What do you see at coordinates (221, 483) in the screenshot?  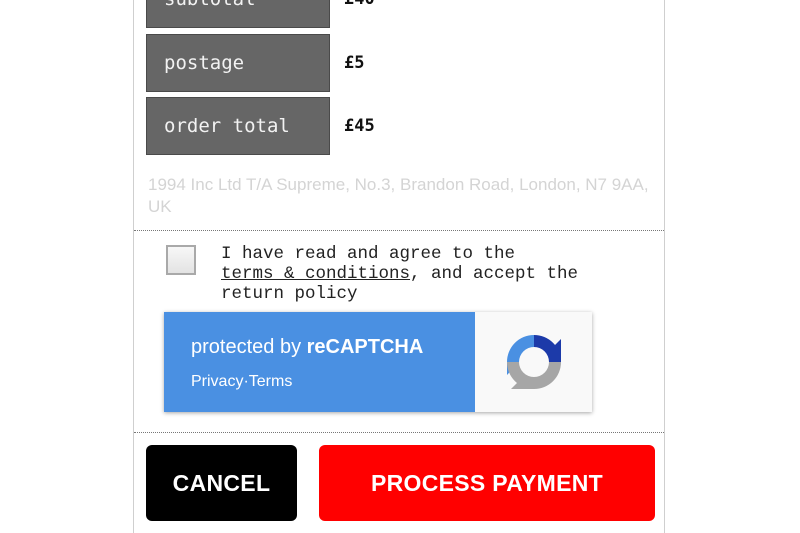 I see `cancel-button: CANCEL` at bounding box center [221, 483].